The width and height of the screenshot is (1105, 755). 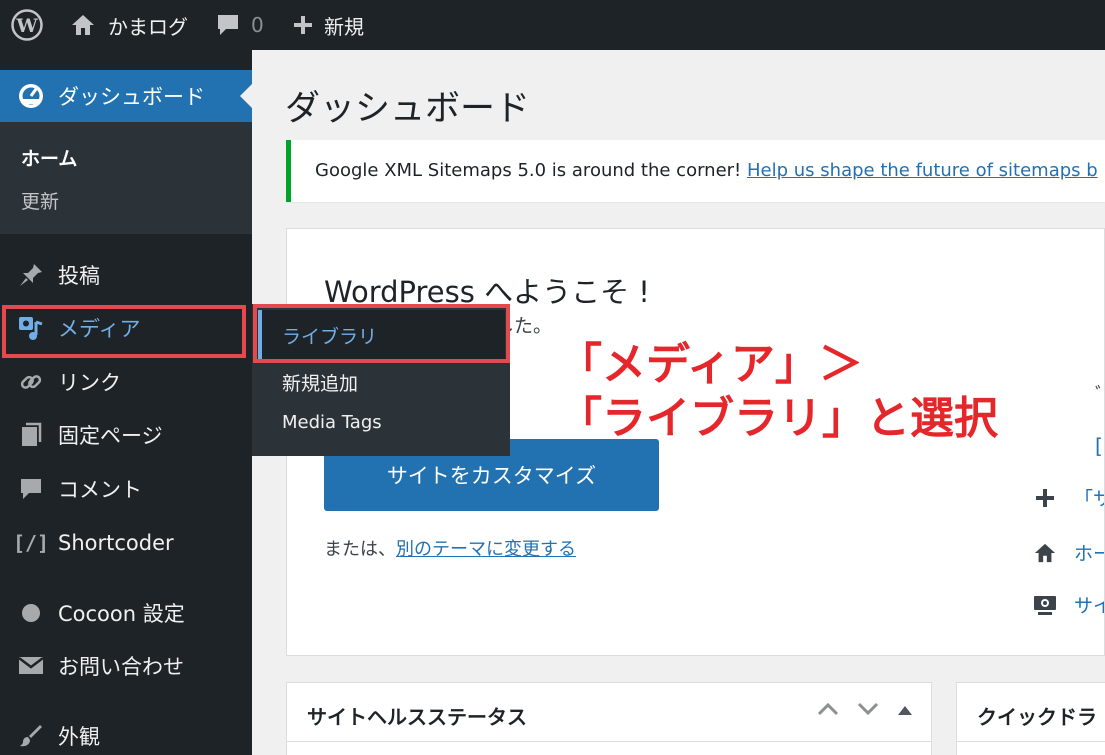 I want to click on dashboard-submenu: ホーム 更新, so click(x=126, y=178).